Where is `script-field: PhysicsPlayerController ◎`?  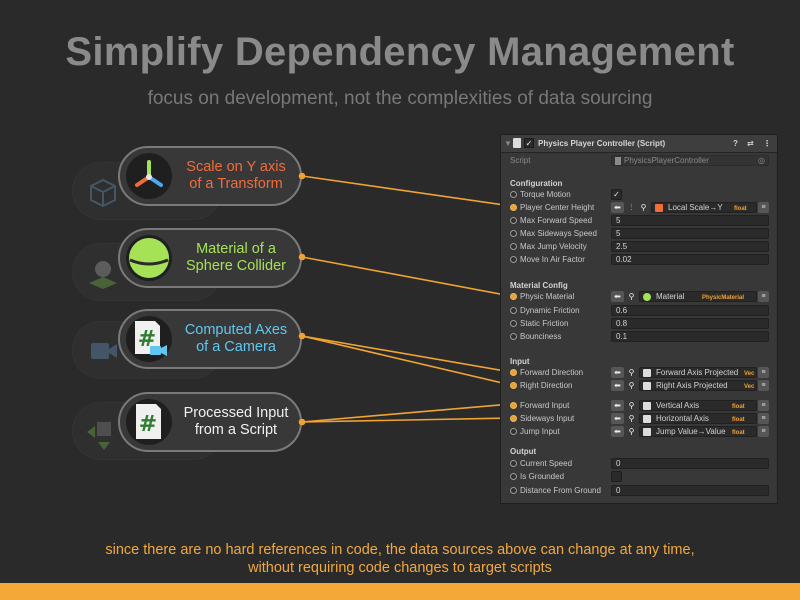
script-field: PhysicsPlayerController ◎ is located at coordinates (690, 160).